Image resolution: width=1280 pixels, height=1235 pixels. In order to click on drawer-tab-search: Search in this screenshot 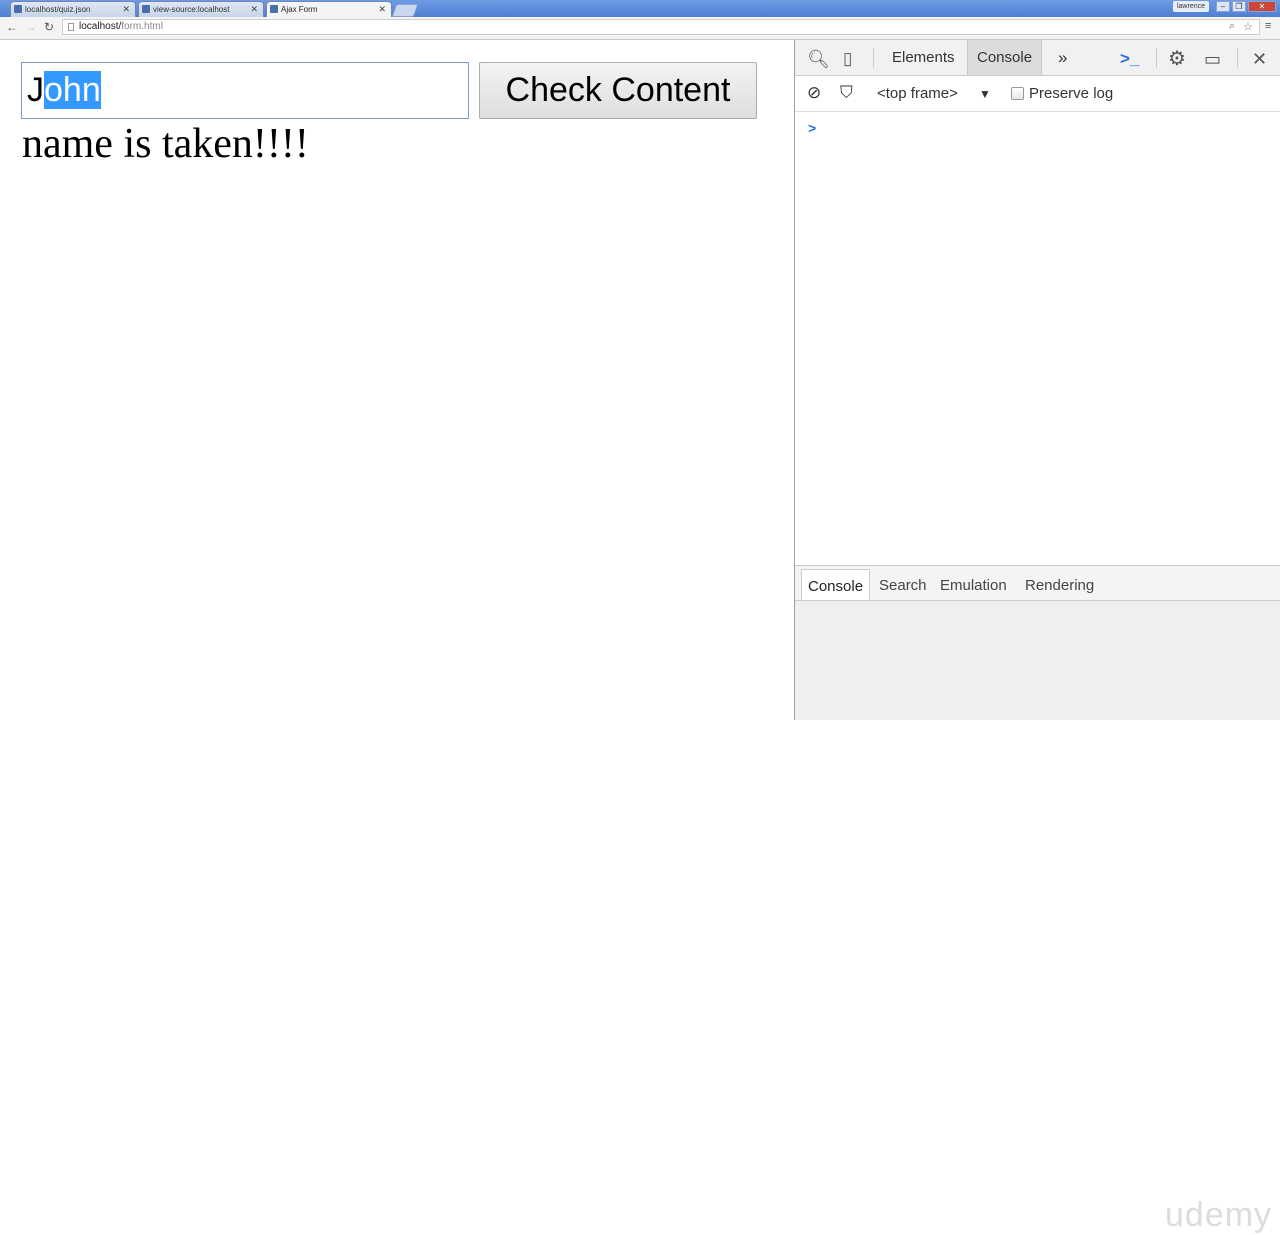, I will do `click(903, 584)`.